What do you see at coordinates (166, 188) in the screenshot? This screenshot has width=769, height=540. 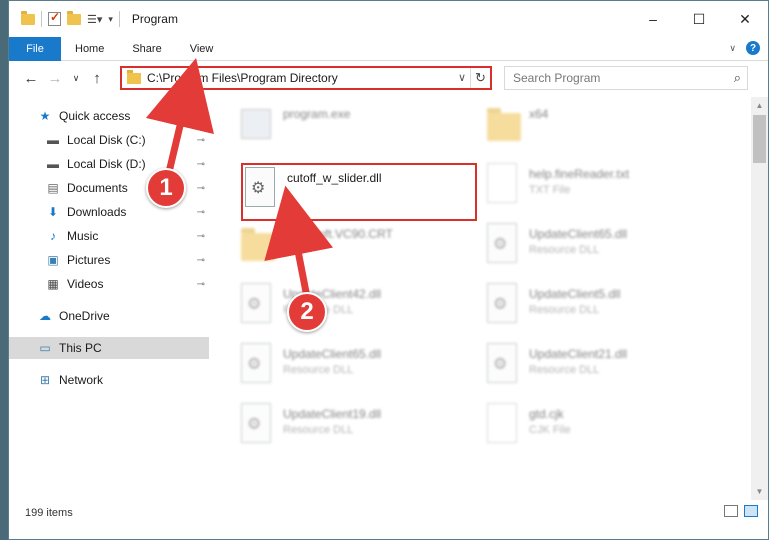 I see `callout-step-1: 1` at bounding box center [166, 188].